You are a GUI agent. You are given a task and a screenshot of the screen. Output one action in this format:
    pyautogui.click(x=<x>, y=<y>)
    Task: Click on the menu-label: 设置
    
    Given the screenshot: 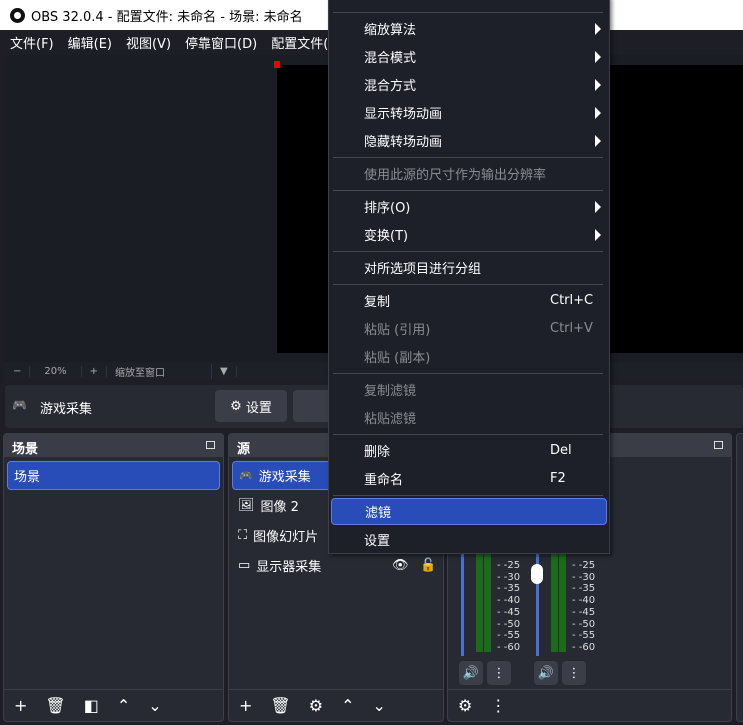 What is the action you would take?
    pyautogui.click(x=377, y=541)
    